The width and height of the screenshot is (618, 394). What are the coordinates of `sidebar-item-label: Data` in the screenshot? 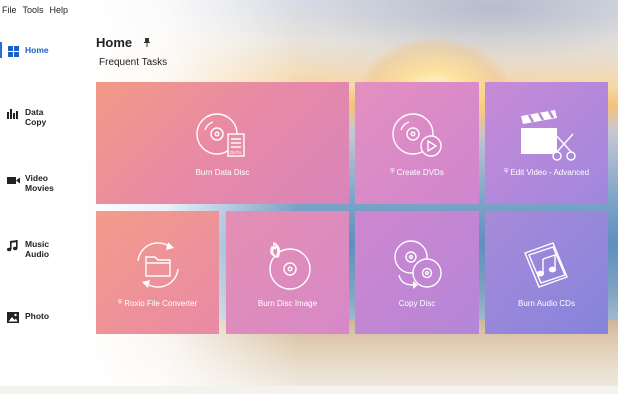 It's located at (34, 112).